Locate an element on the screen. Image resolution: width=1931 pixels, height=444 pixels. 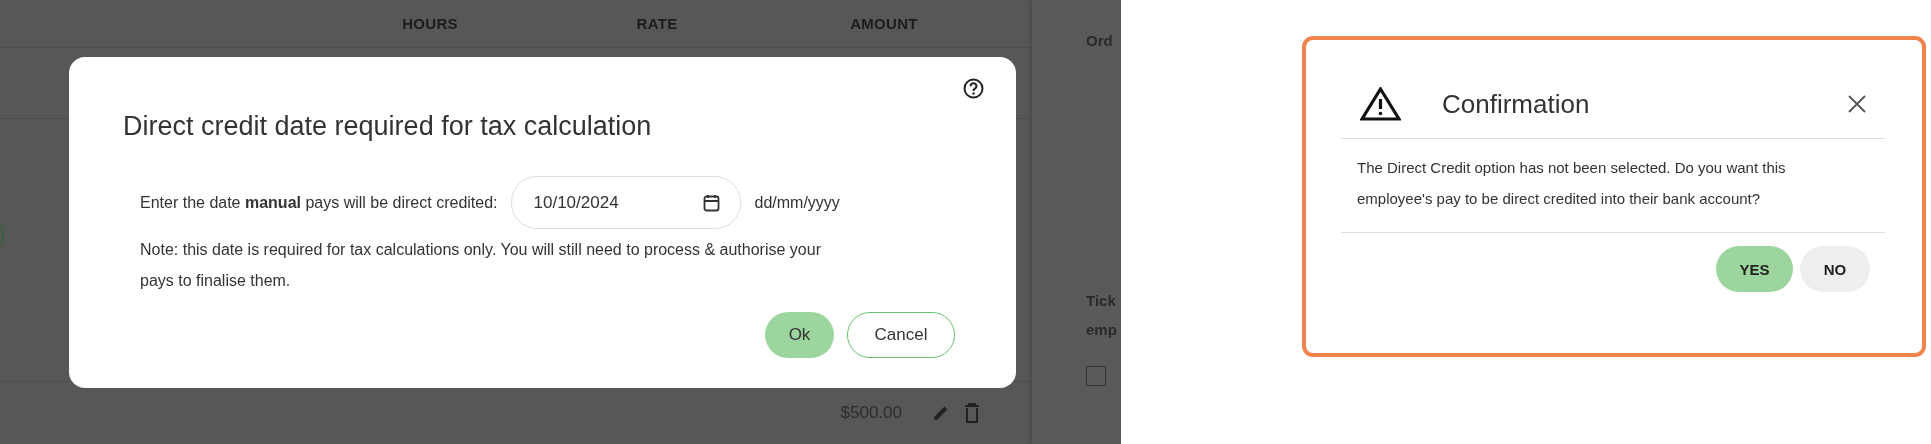
close-icon is located at coordinates (1857, 104).